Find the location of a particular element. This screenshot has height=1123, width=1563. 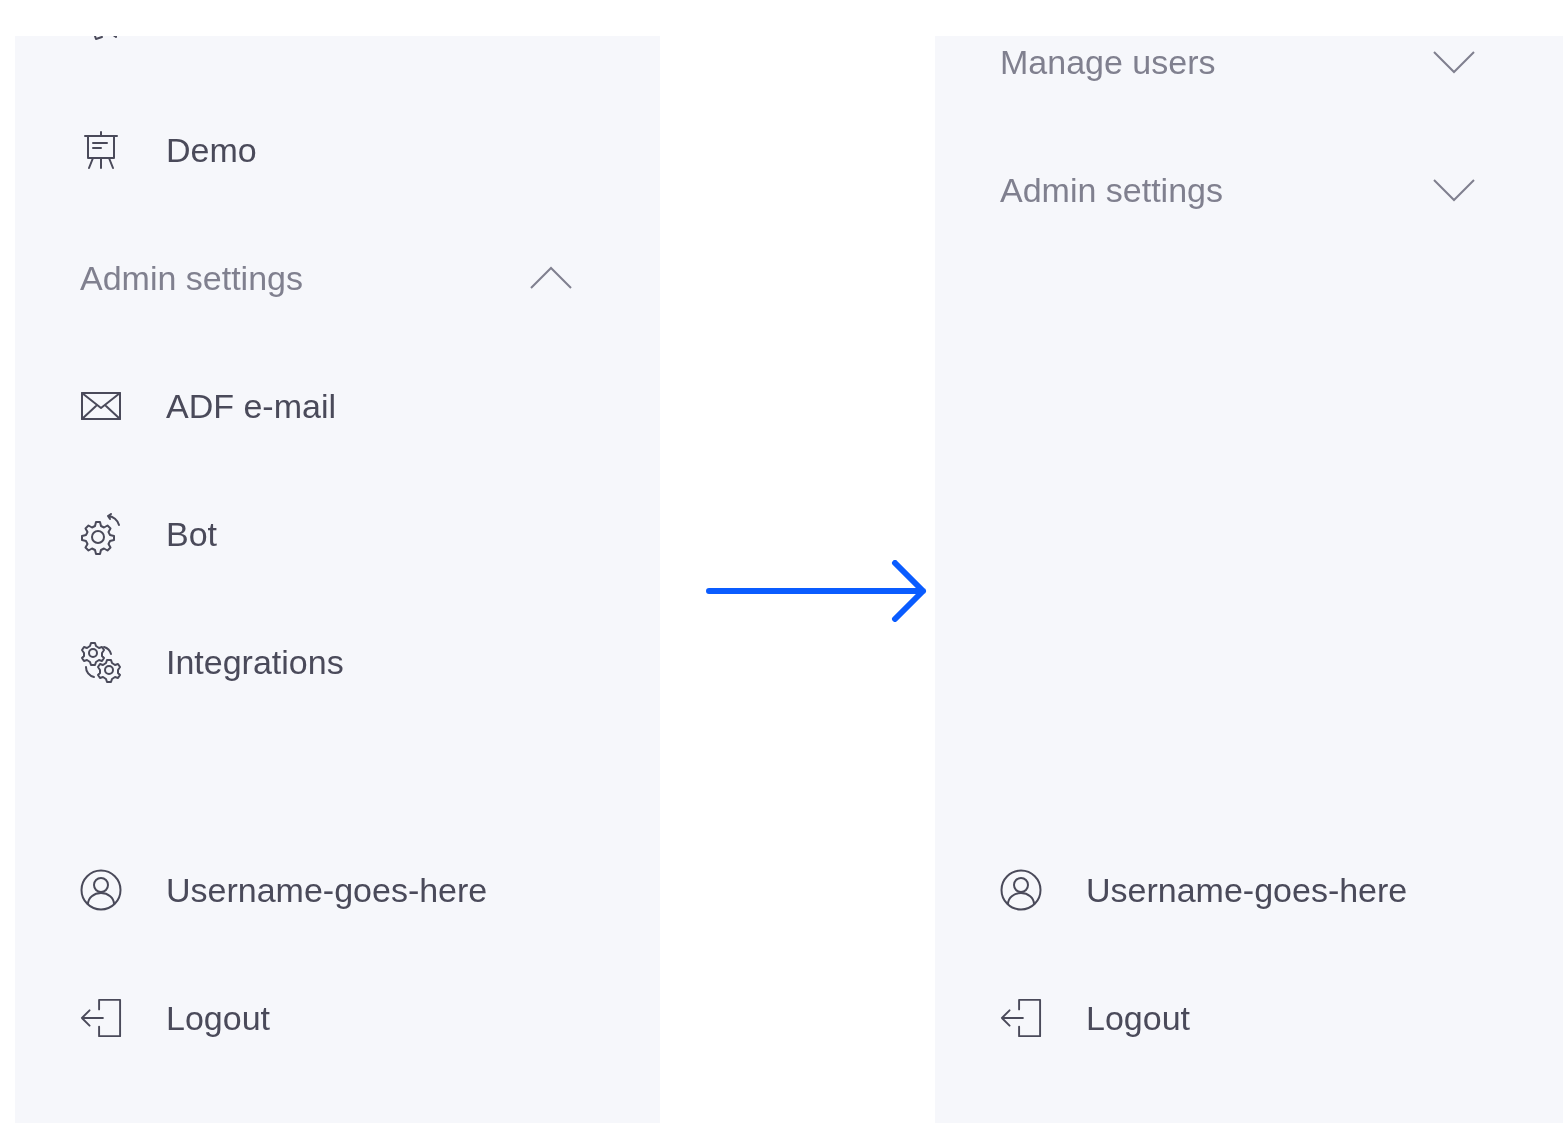

gear-with-arrow-icon is located at coordinates (101, 534).